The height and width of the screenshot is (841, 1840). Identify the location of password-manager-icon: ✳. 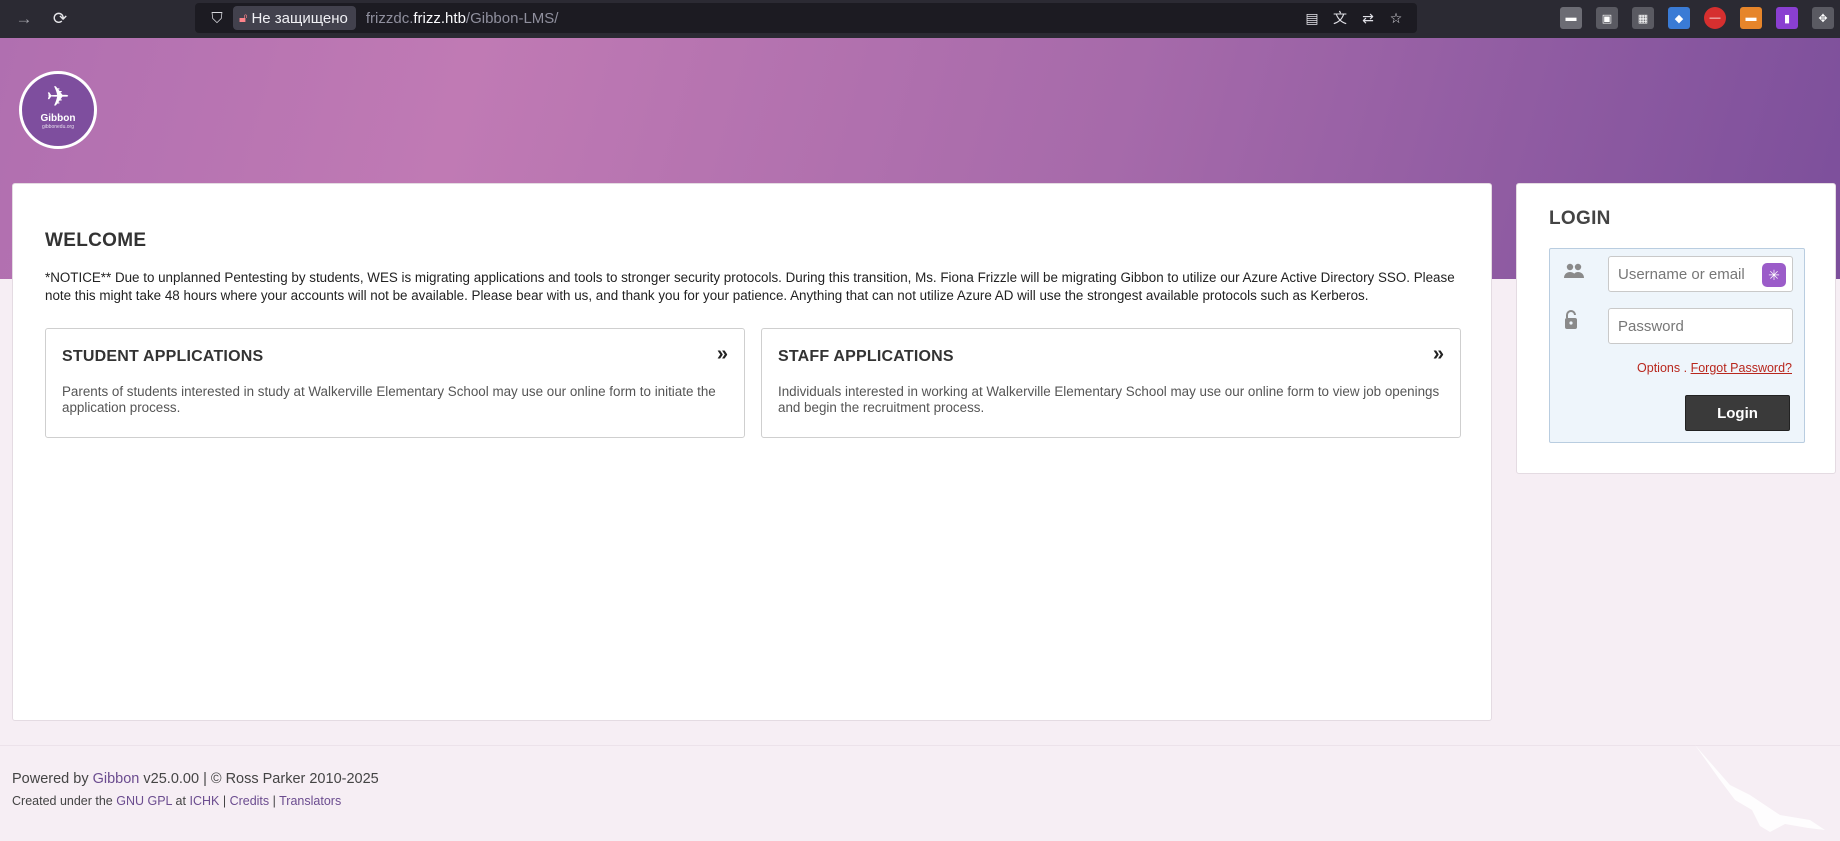
(1774, 275).